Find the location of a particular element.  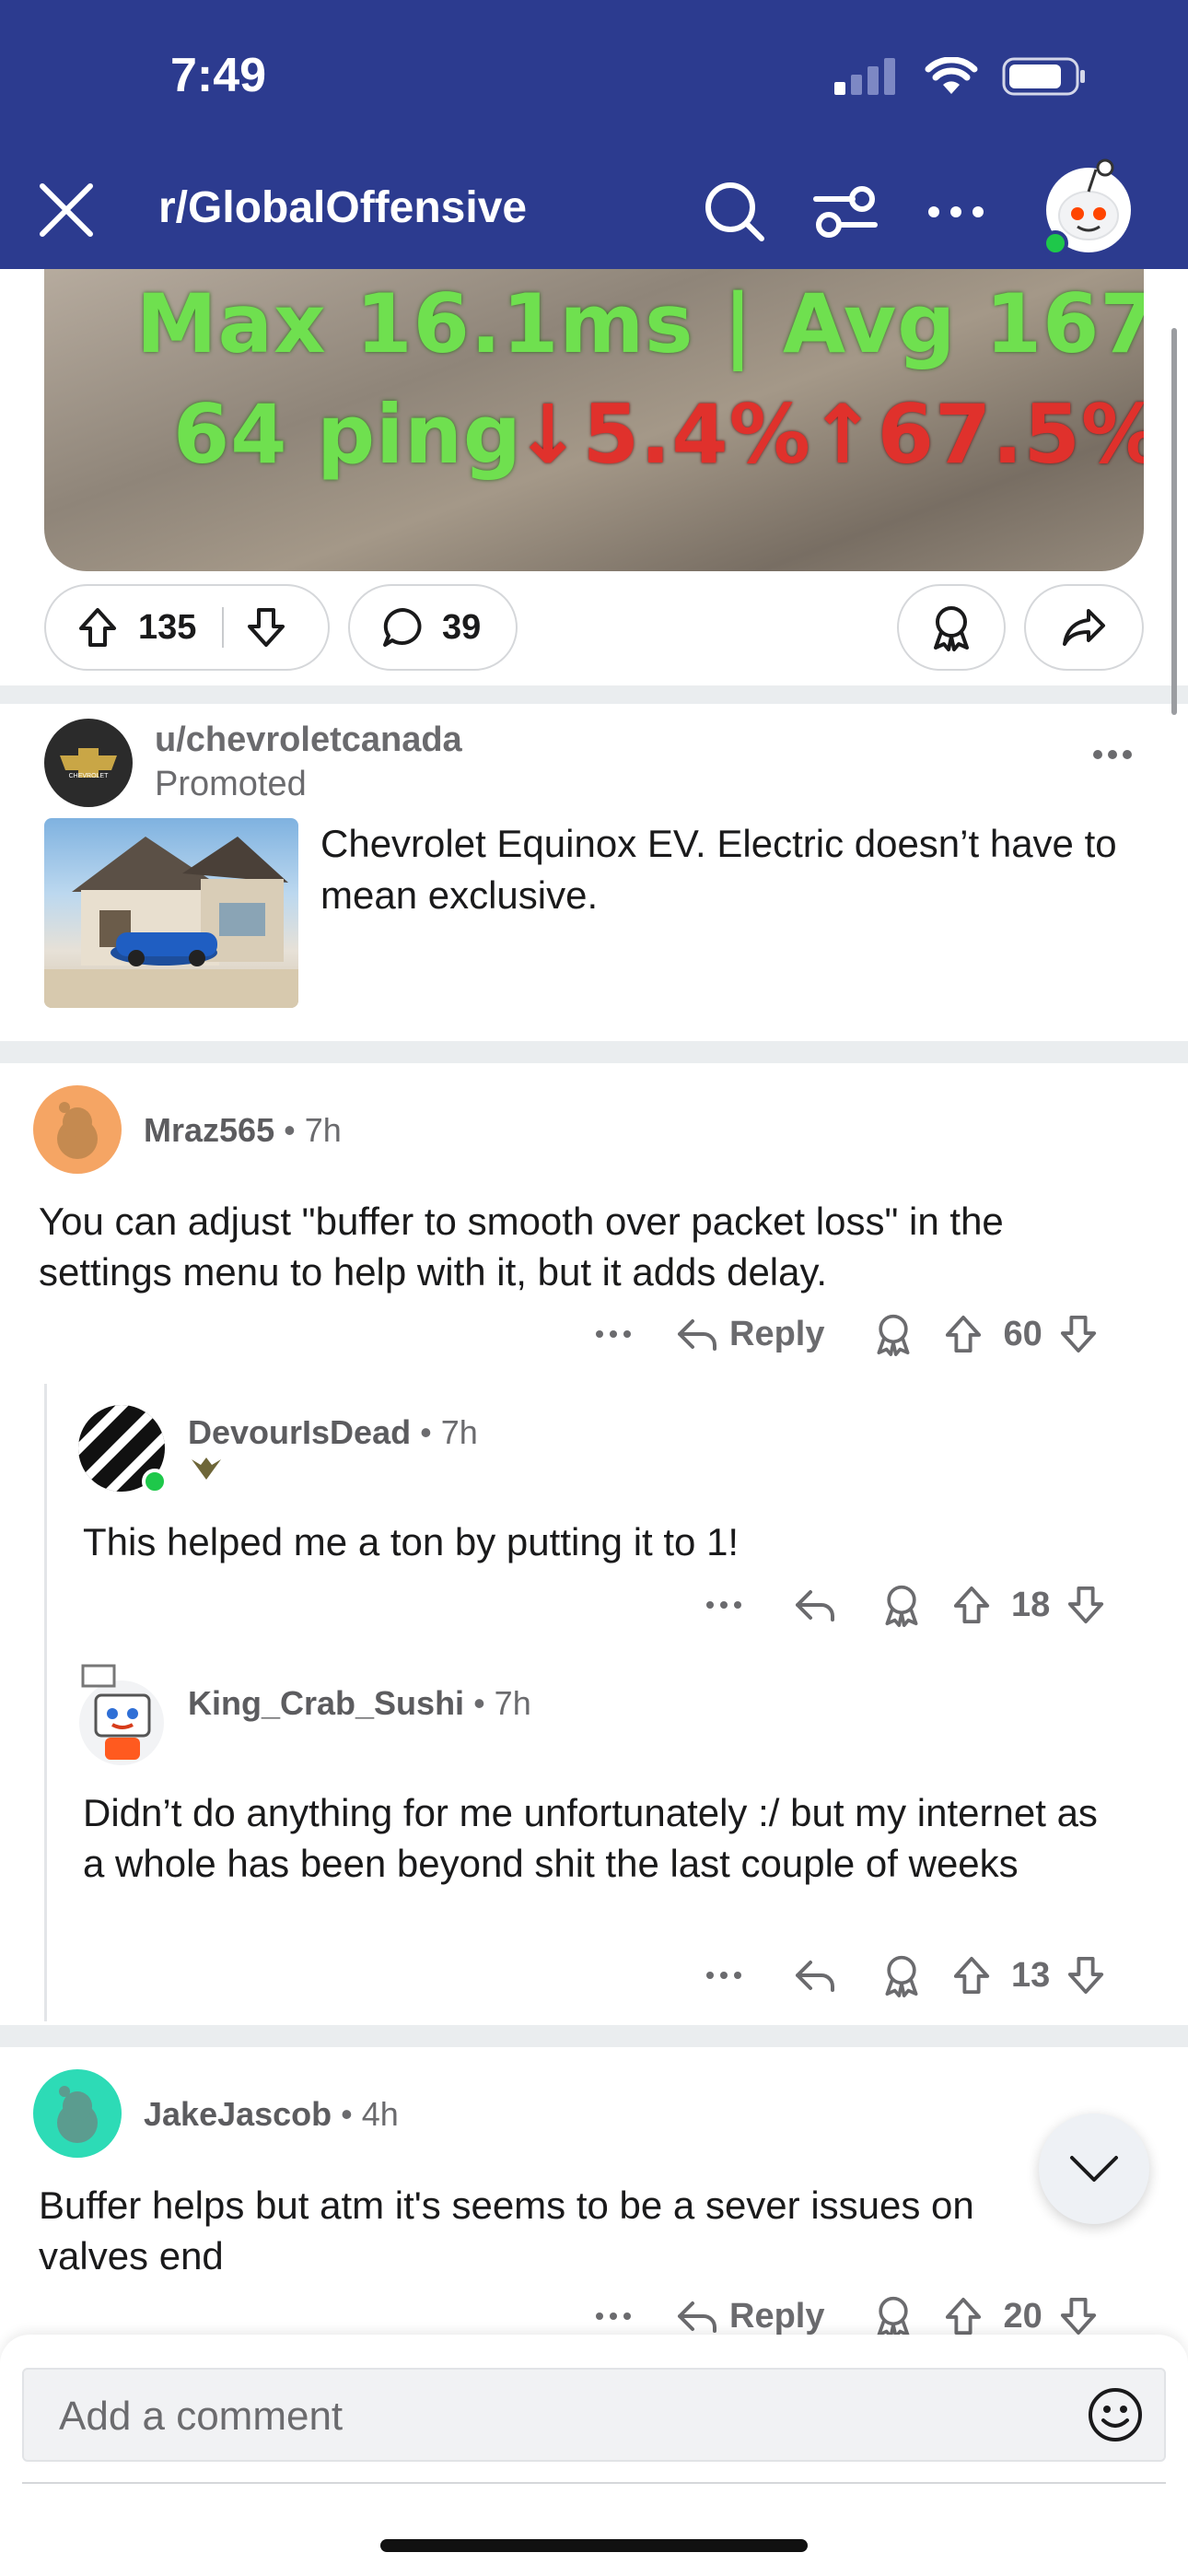

vote-divider is located at coordinates (223, 627).